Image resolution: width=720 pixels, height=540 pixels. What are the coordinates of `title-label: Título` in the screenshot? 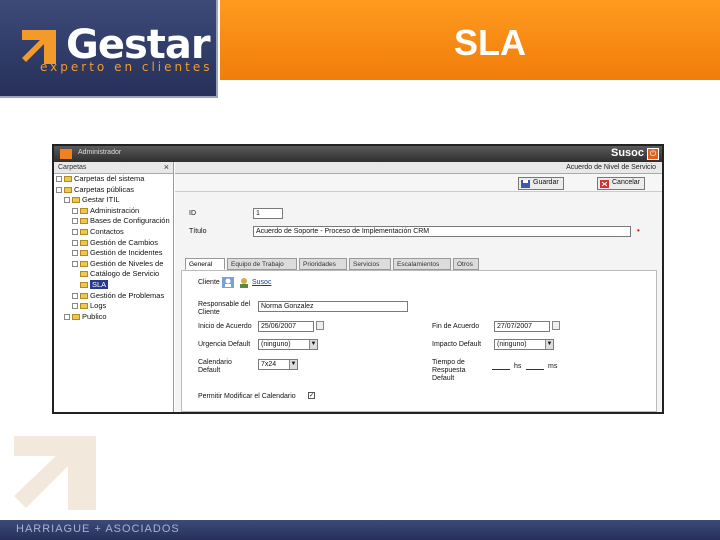 It's located at (198, 231).